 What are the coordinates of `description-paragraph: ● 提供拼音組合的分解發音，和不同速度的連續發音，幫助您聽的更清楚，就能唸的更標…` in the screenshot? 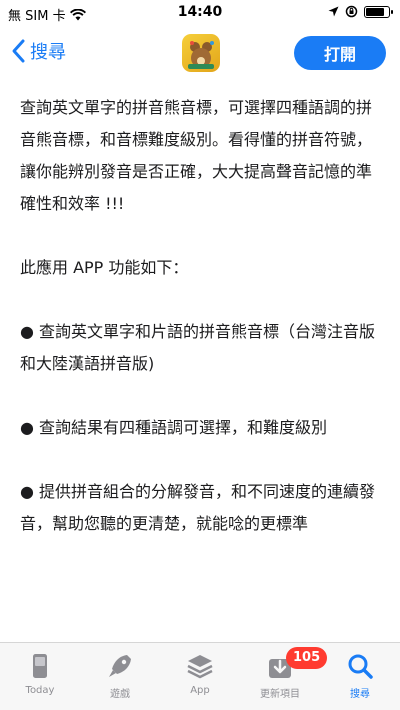 It's located at (198, 507).